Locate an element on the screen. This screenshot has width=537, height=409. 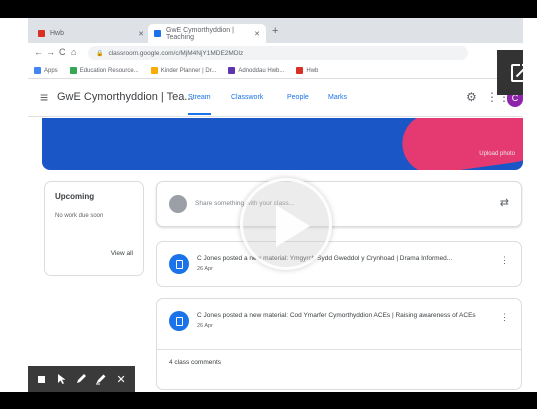
menu-icon: ≡ is located at coordinates (44, 97).